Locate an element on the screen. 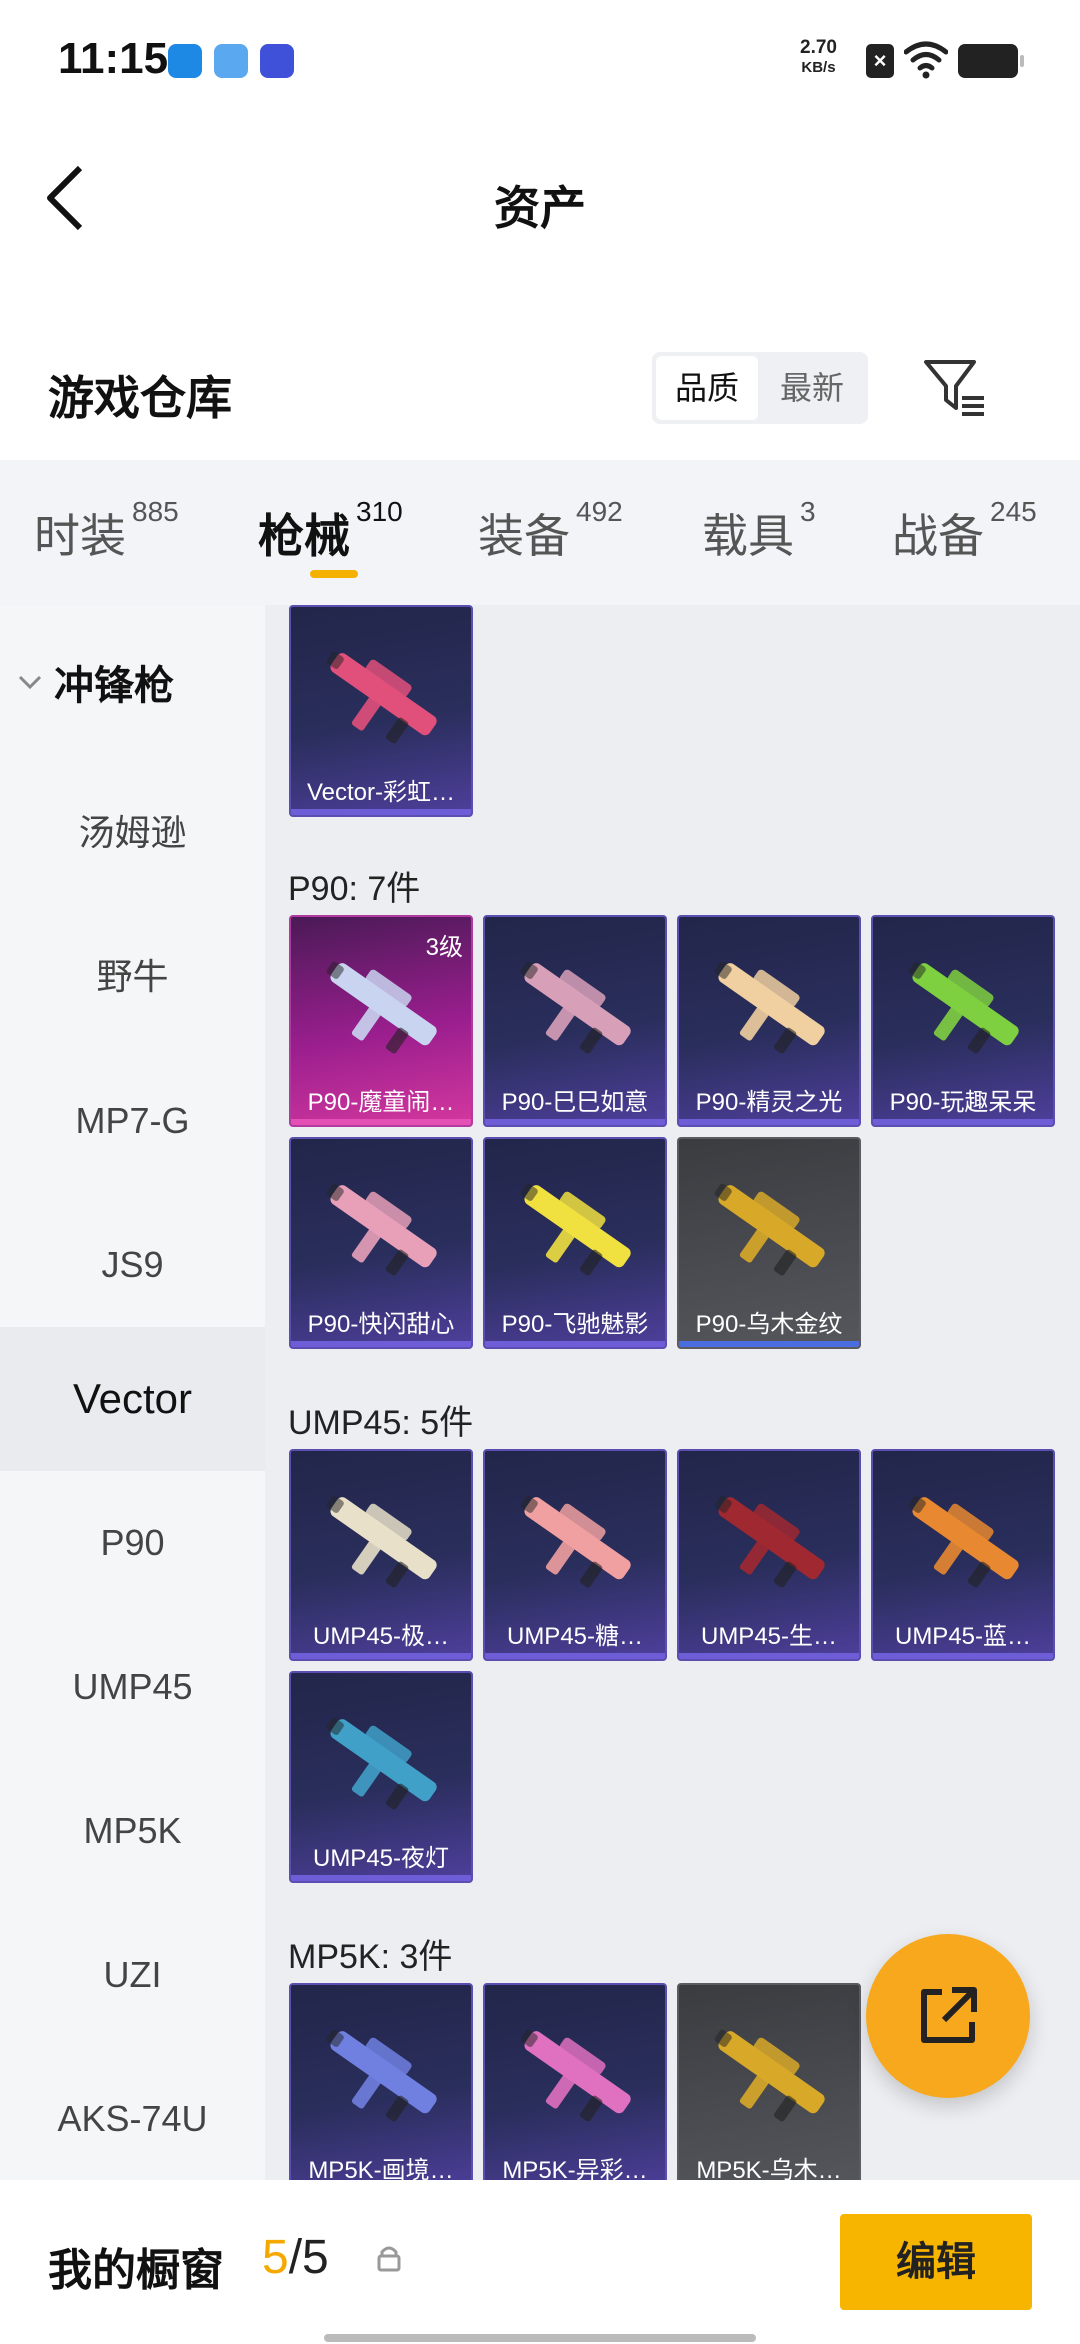  active-tab-indicator is located at coordinates (334, 574).